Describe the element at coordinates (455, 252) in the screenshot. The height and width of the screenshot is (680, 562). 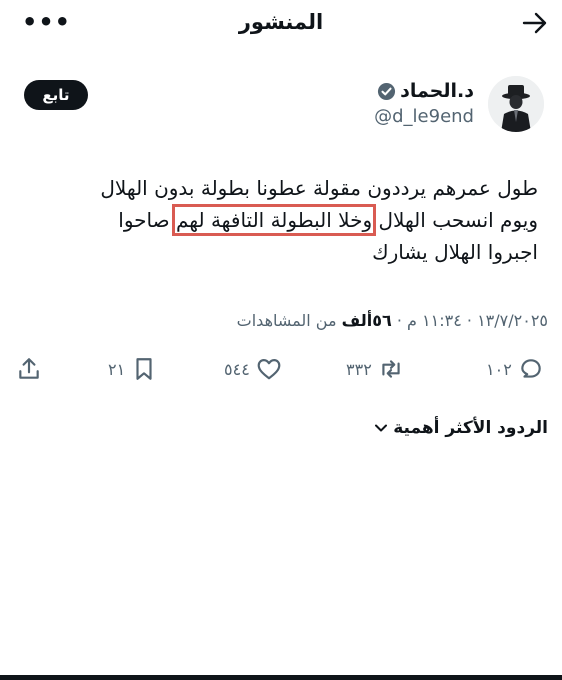
I see `tweet-line-3: اجبروا الهلال يشارك` at that location.